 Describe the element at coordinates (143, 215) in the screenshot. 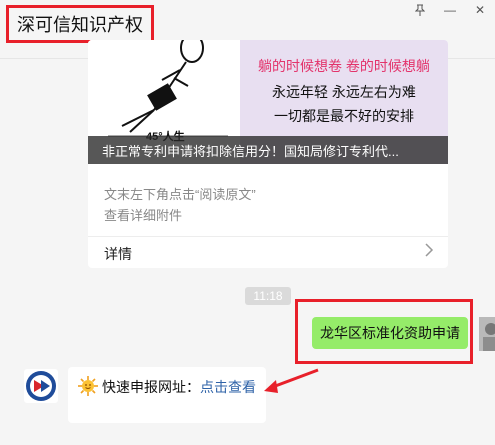

I see `hint-line-2: 查看详细附件` at that location.